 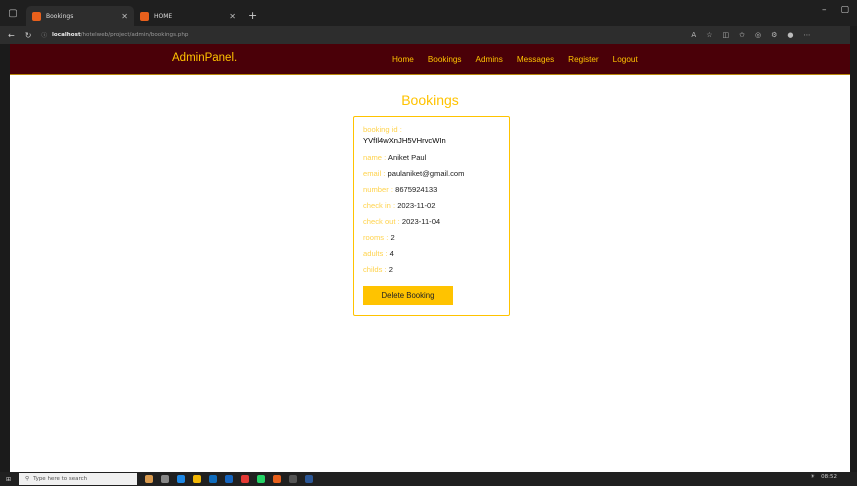 What do you see at coordinates (149, 479) in the screenshot?
I see `widget-icon` at bounding box center [149, 479].